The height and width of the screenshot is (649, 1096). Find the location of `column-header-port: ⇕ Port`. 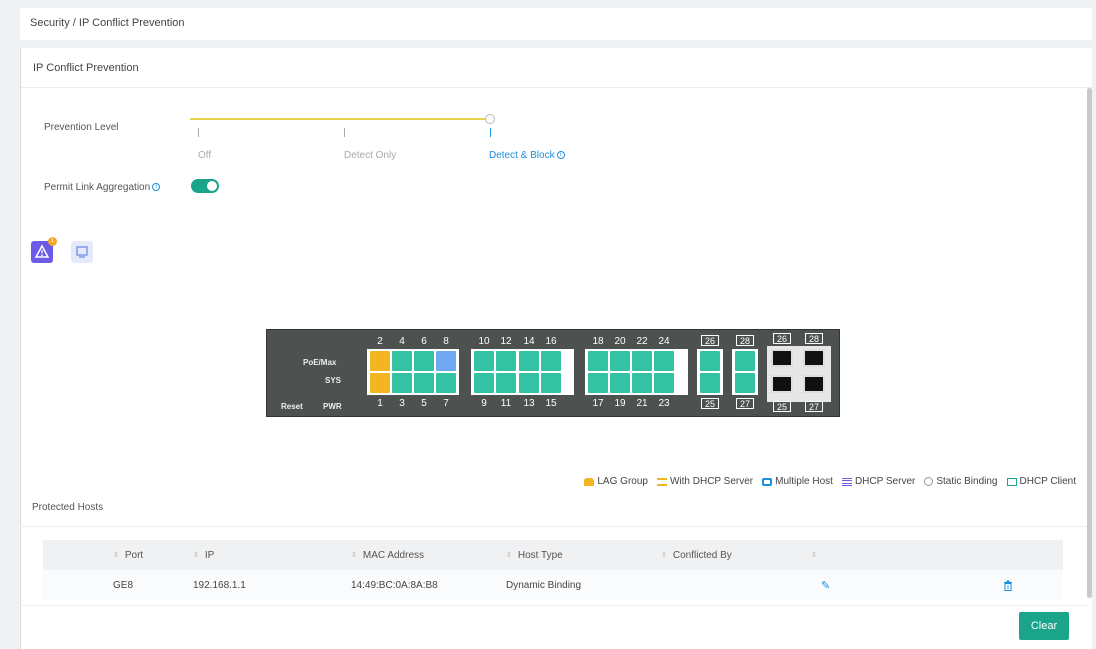

column-header-port: ⇕ Port is located at coordinates (113, 555).